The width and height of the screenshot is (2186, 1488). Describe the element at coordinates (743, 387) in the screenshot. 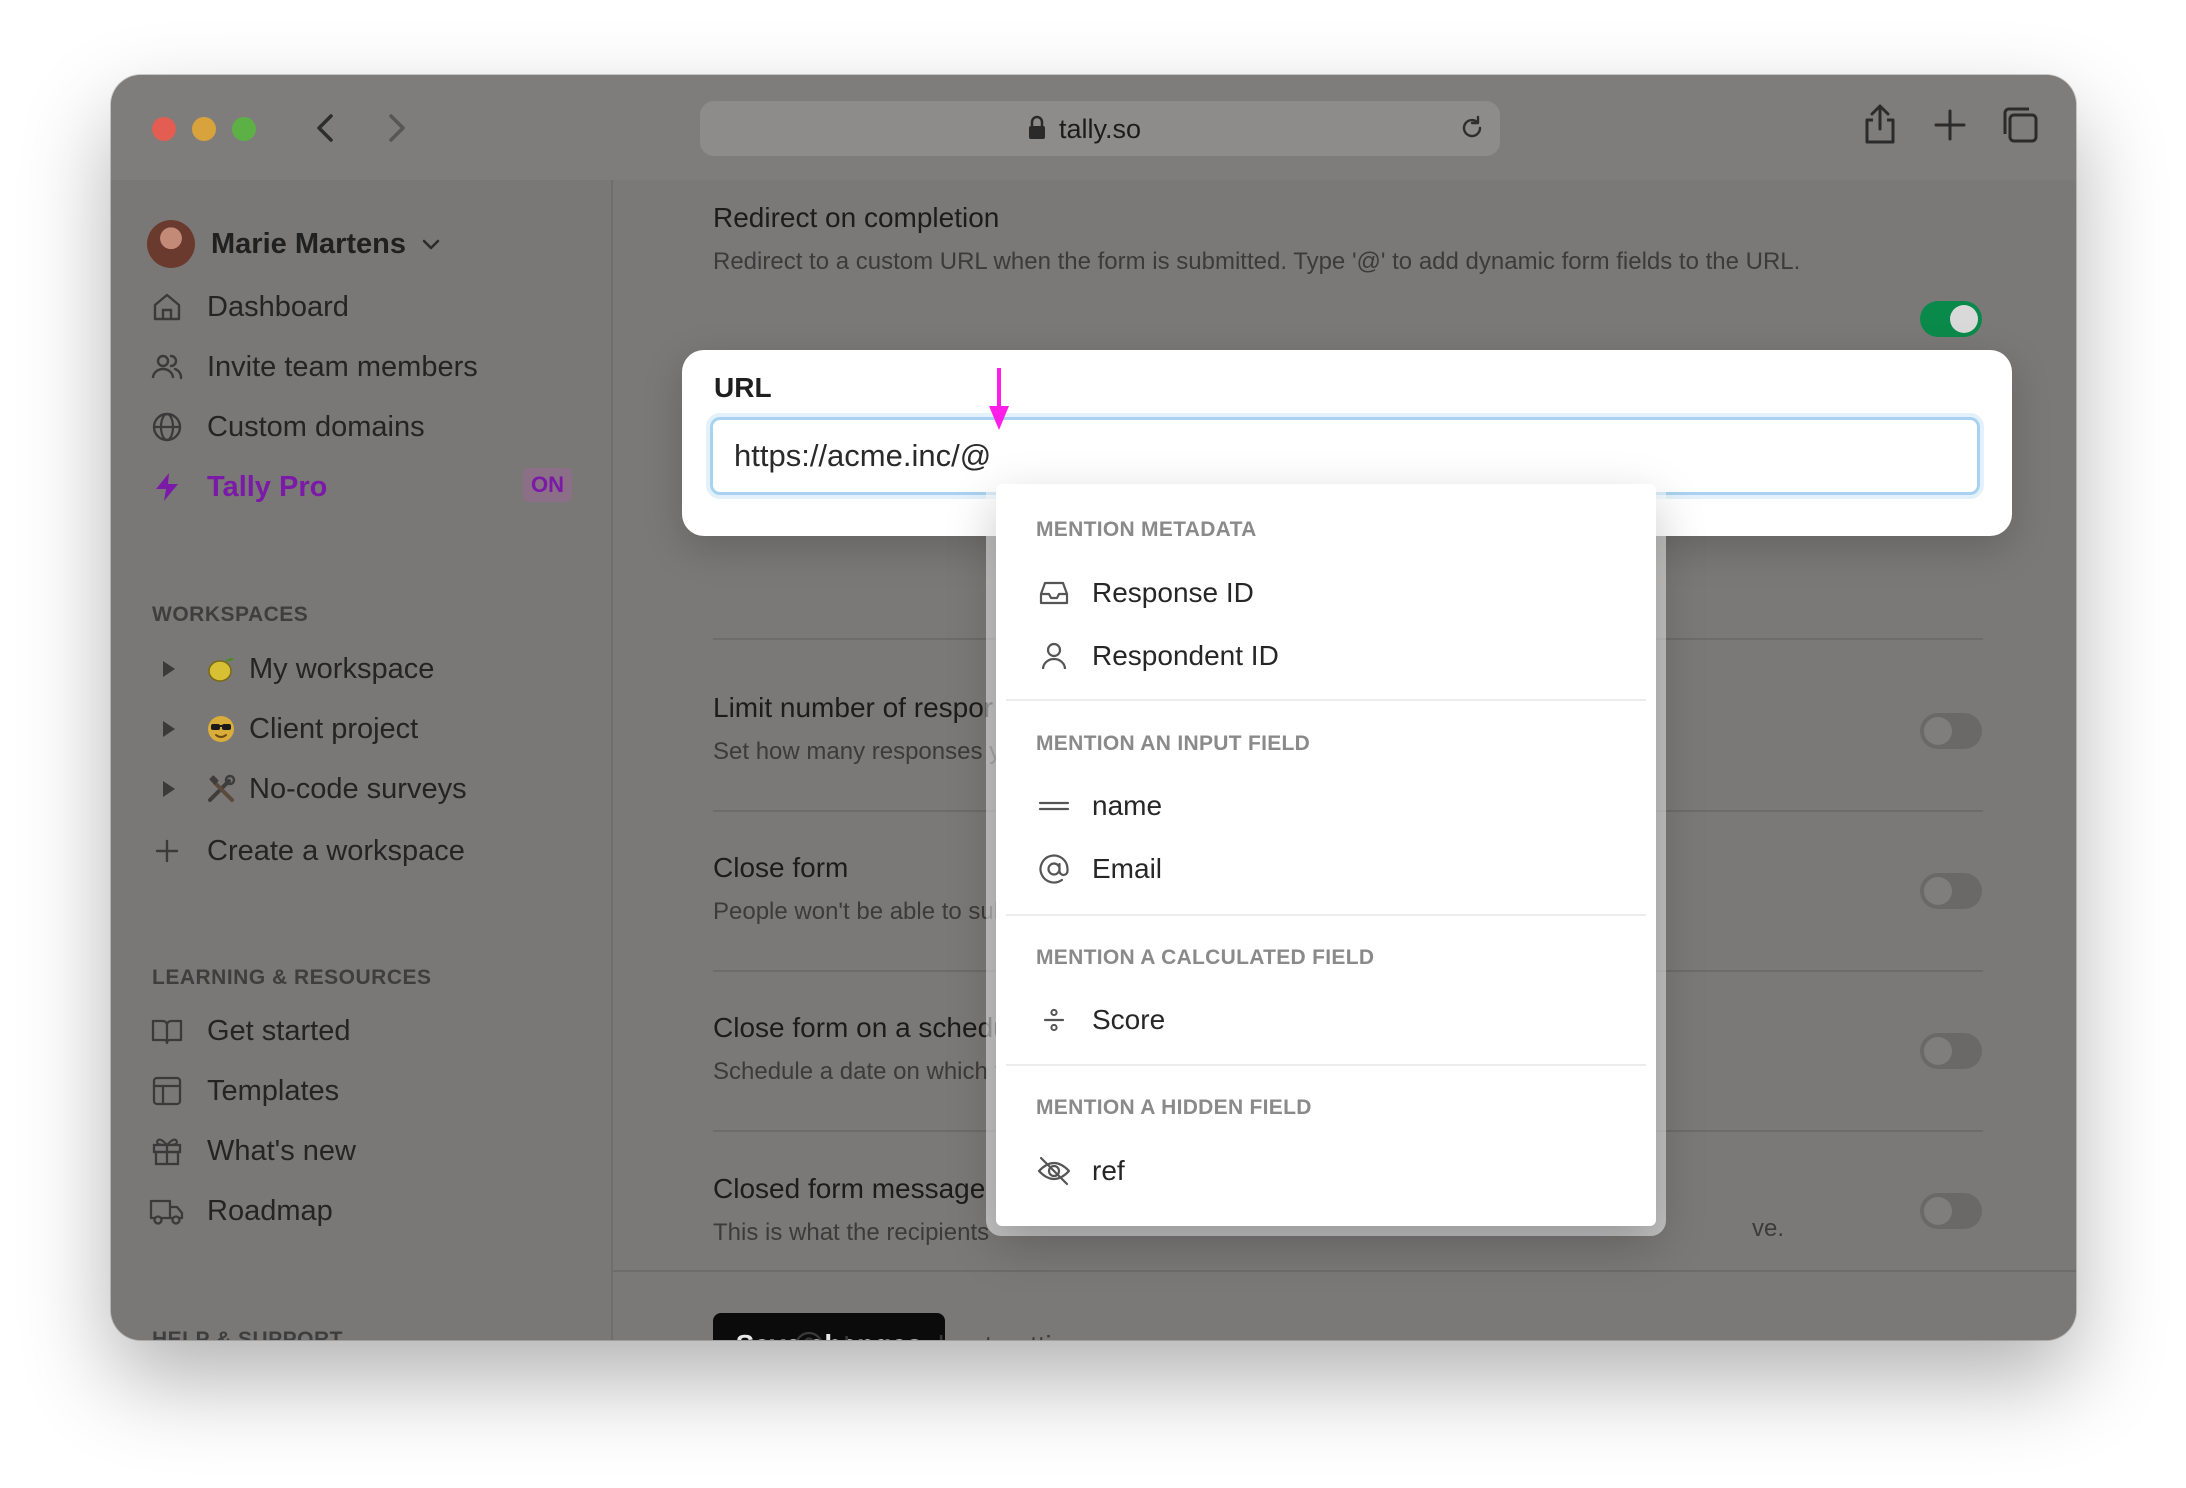

I see `url-label: URL` at that location.